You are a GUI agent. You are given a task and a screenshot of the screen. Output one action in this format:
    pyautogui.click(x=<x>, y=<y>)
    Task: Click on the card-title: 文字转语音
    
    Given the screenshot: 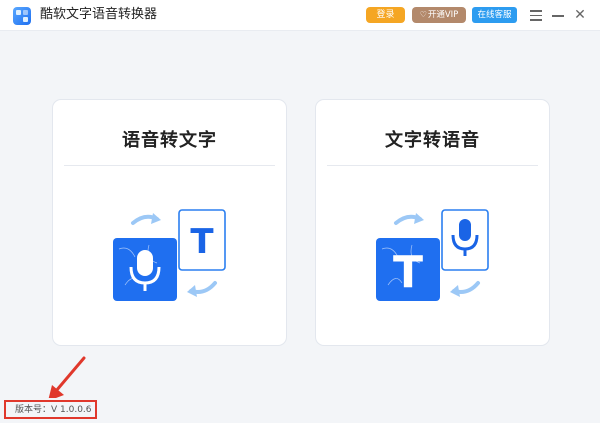 What is the action you would take?
    pyautogui.click(x=432, y=140)
    